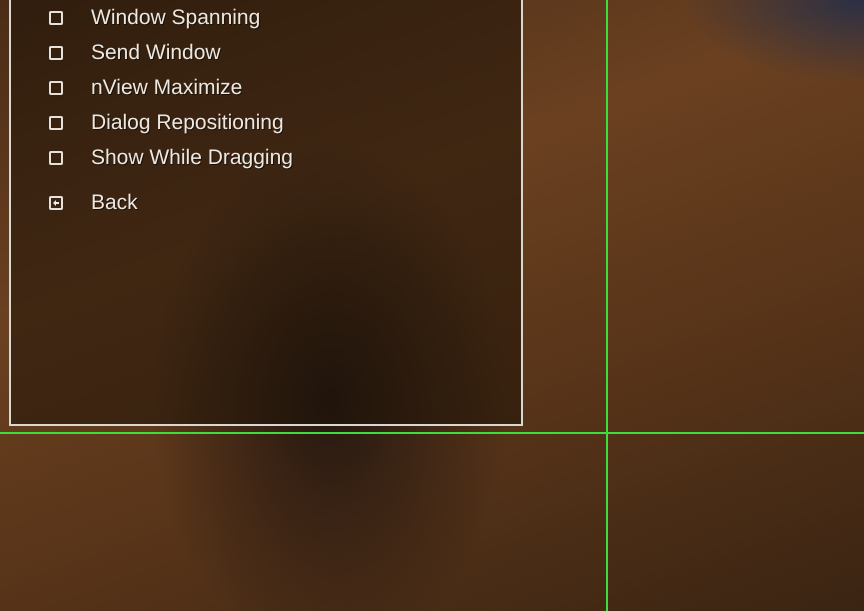 This screenshot has height=611, width=864. What do you see at coordinates (114, 202) in the screenshot?
I see `back-menu-item: Back` at bounding box center [114, 202].